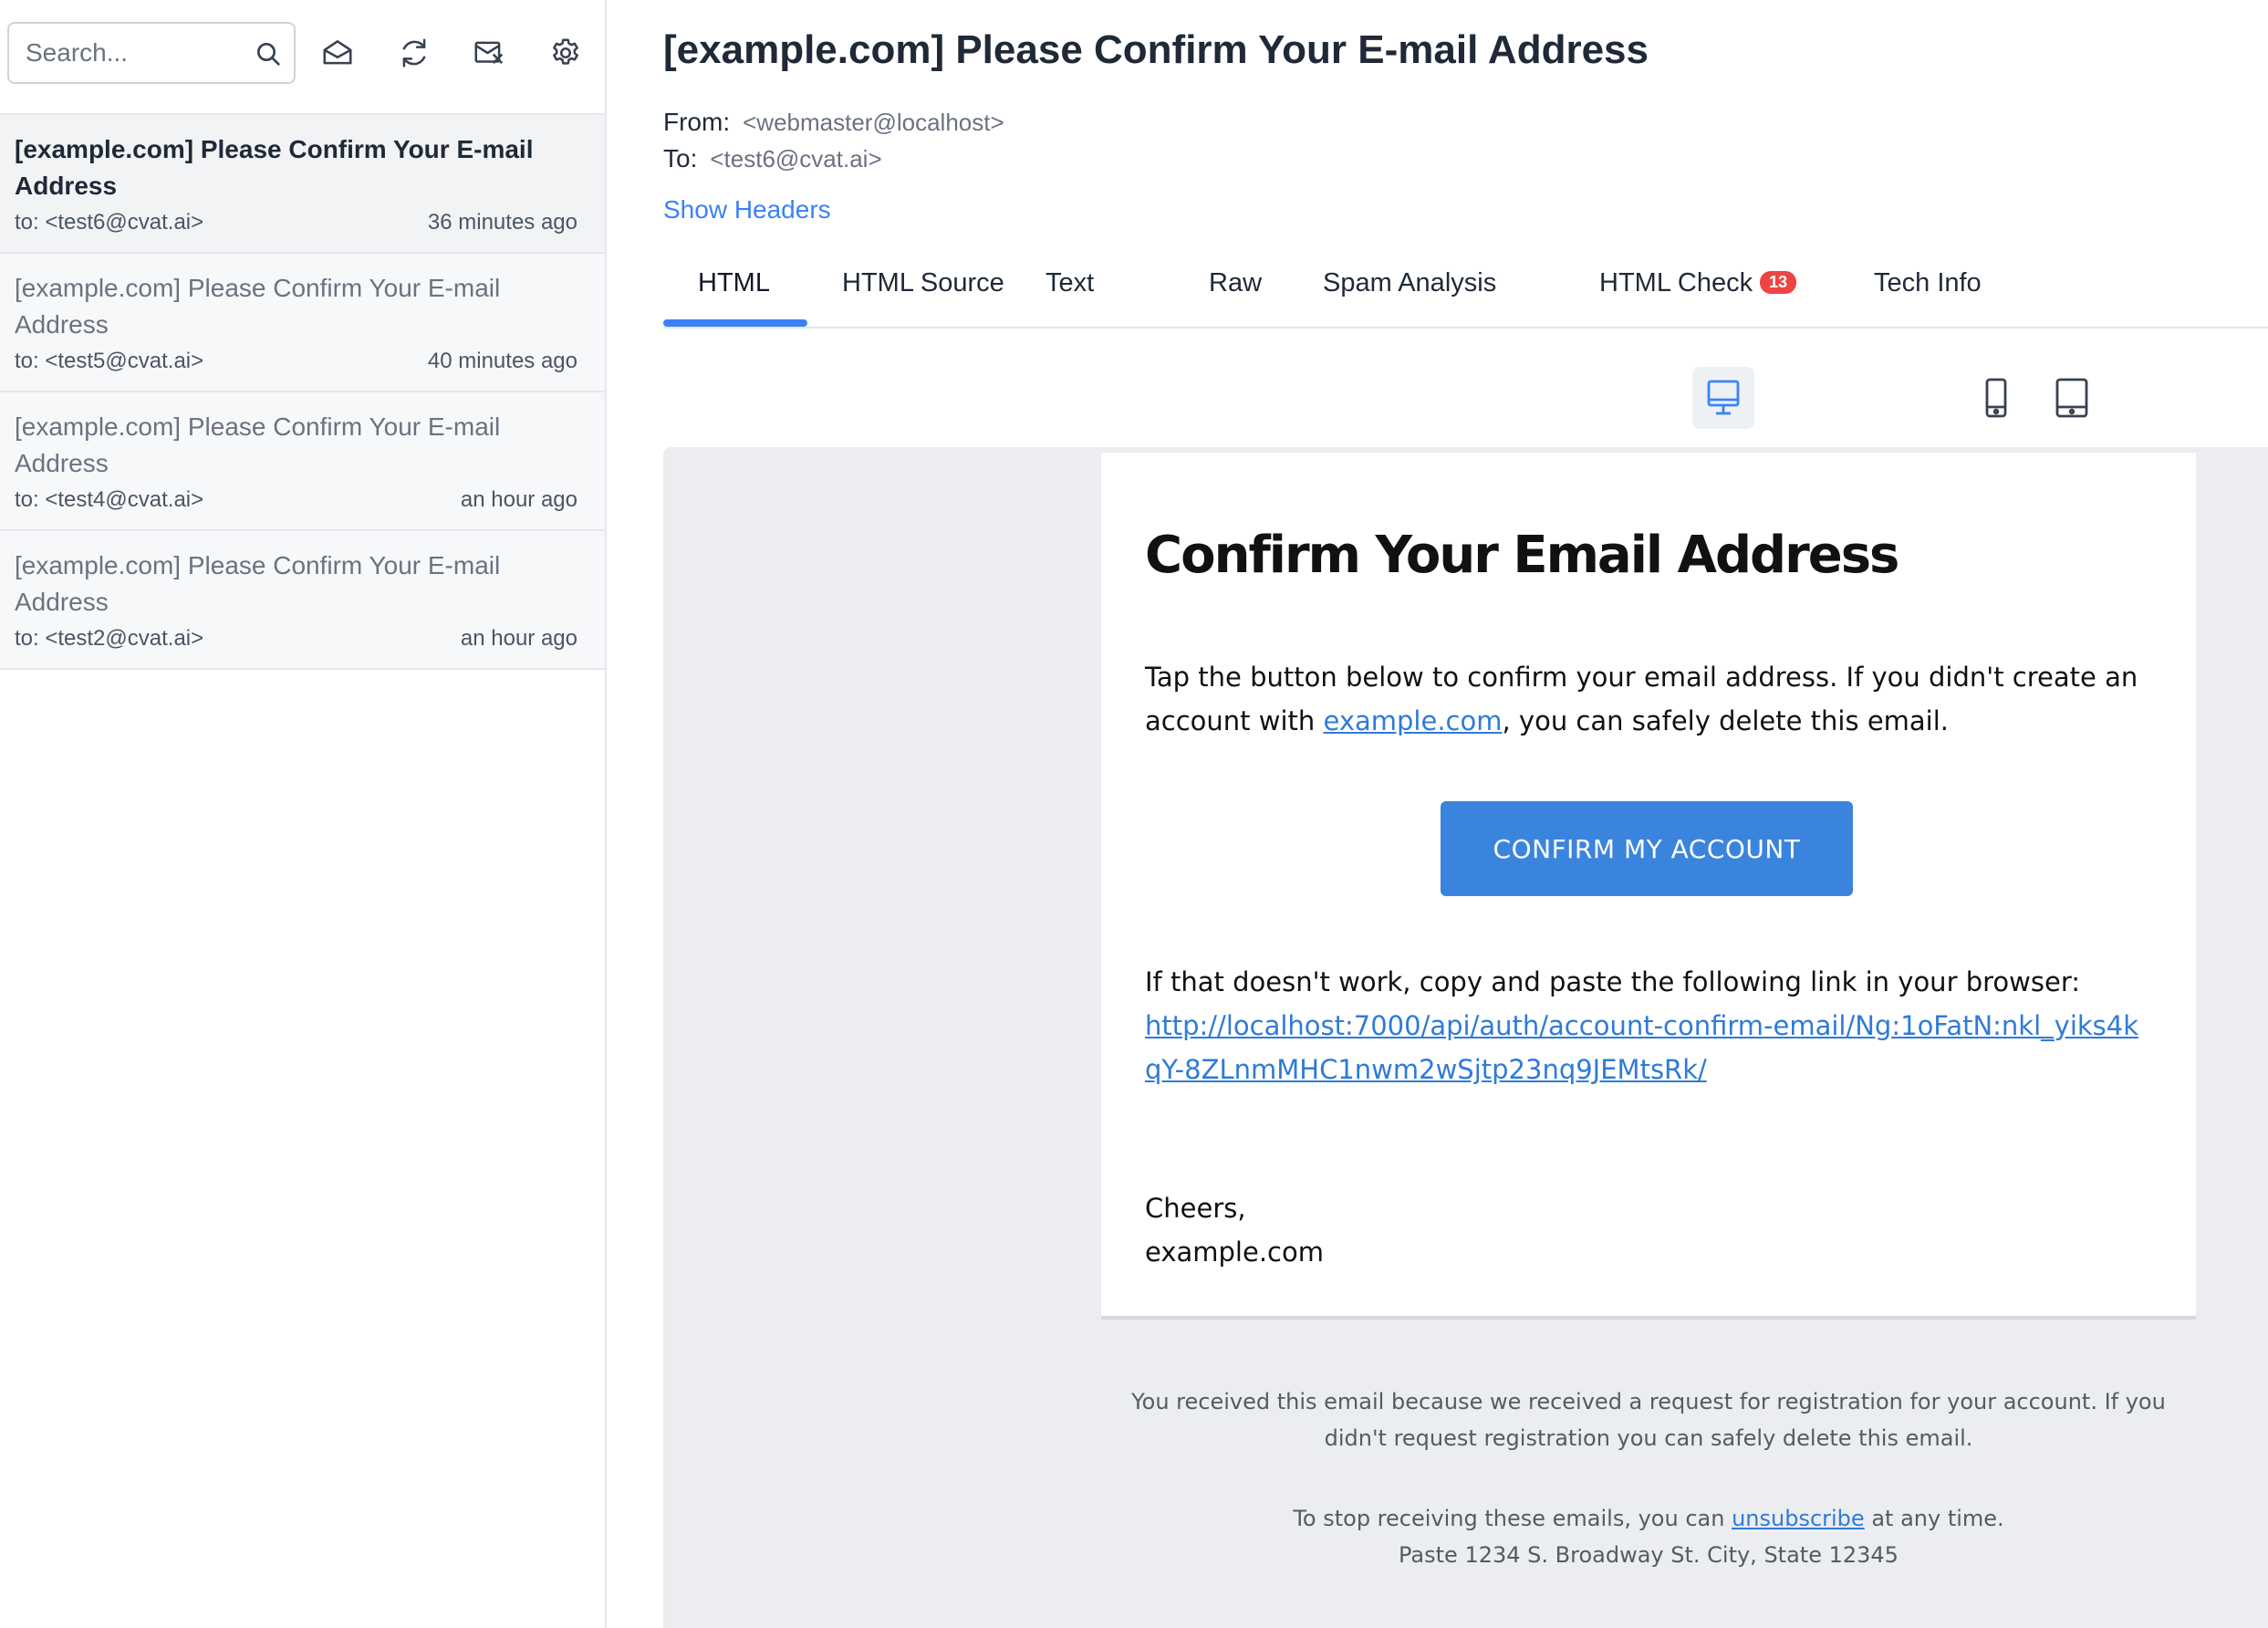  What do you see at coordinates (923, 282) in the screenshot?
I see `tab-label: HTML Source` at bounding box center [923, 282].